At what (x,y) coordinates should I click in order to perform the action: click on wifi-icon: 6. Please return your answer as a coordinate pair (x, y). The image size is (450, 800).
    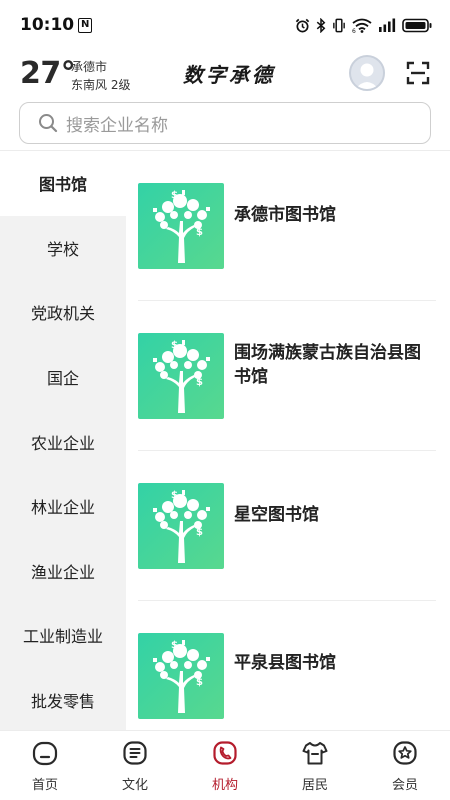
    Looking at the image, I should click on (362, 25).